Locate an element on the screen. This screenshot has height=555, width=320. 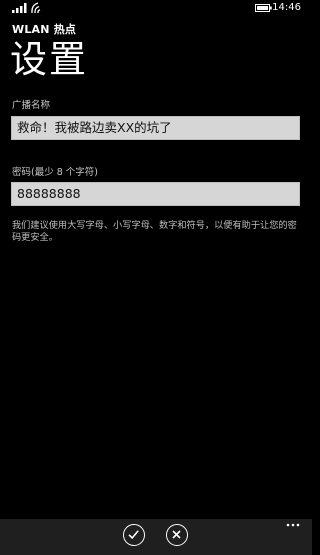
wifi-icon is located at coordinates (36, 7).